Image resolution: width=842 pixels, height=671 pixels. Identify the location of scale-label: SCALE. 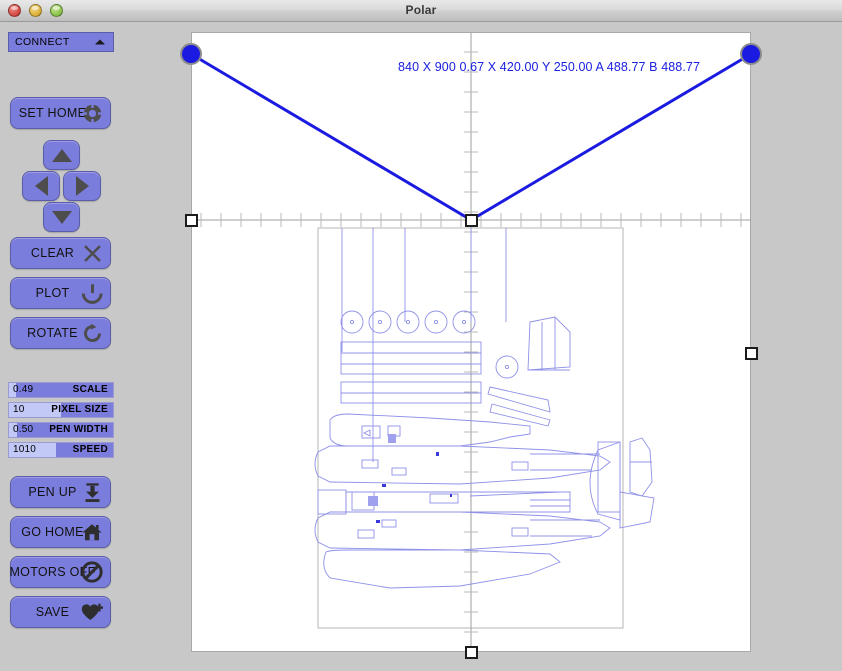
(90, 389).